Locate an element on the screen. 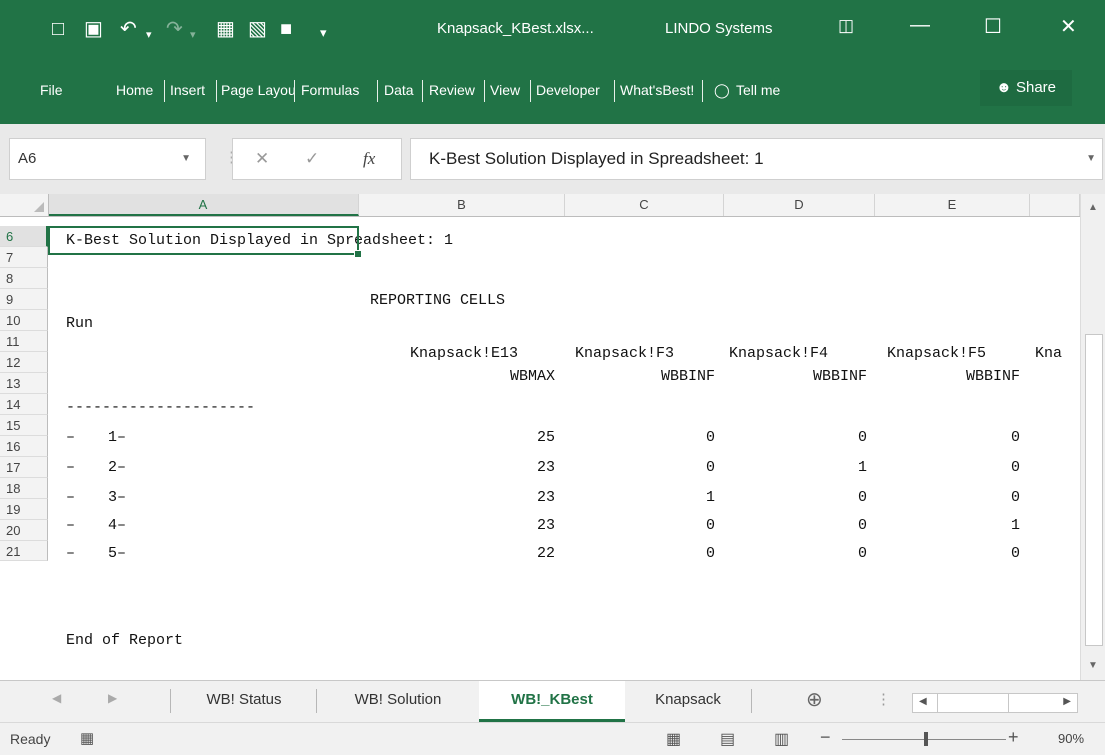 The image size is (1105, 755). scroll-thumb is located at coordinates (1094, 490).